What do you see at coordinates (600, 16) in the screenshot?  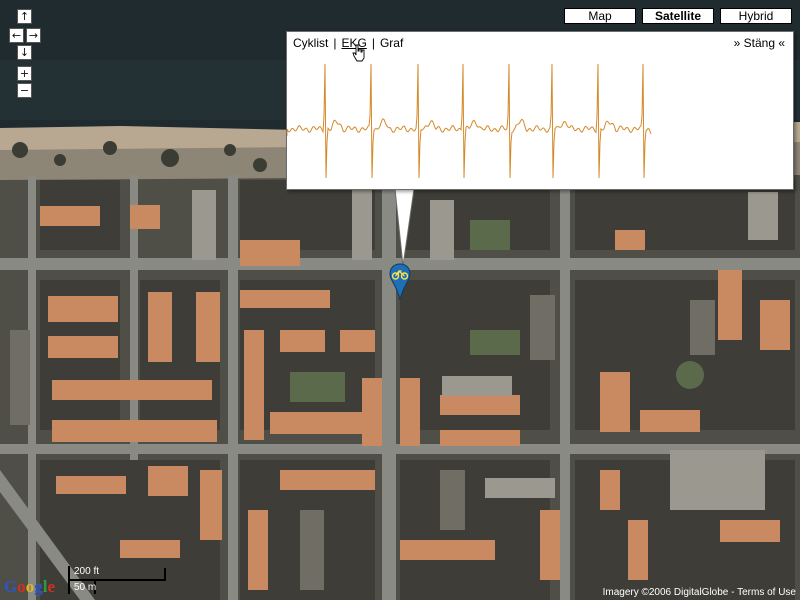 I see `map-type-map-button: Map` at bounding box center [600, 16].